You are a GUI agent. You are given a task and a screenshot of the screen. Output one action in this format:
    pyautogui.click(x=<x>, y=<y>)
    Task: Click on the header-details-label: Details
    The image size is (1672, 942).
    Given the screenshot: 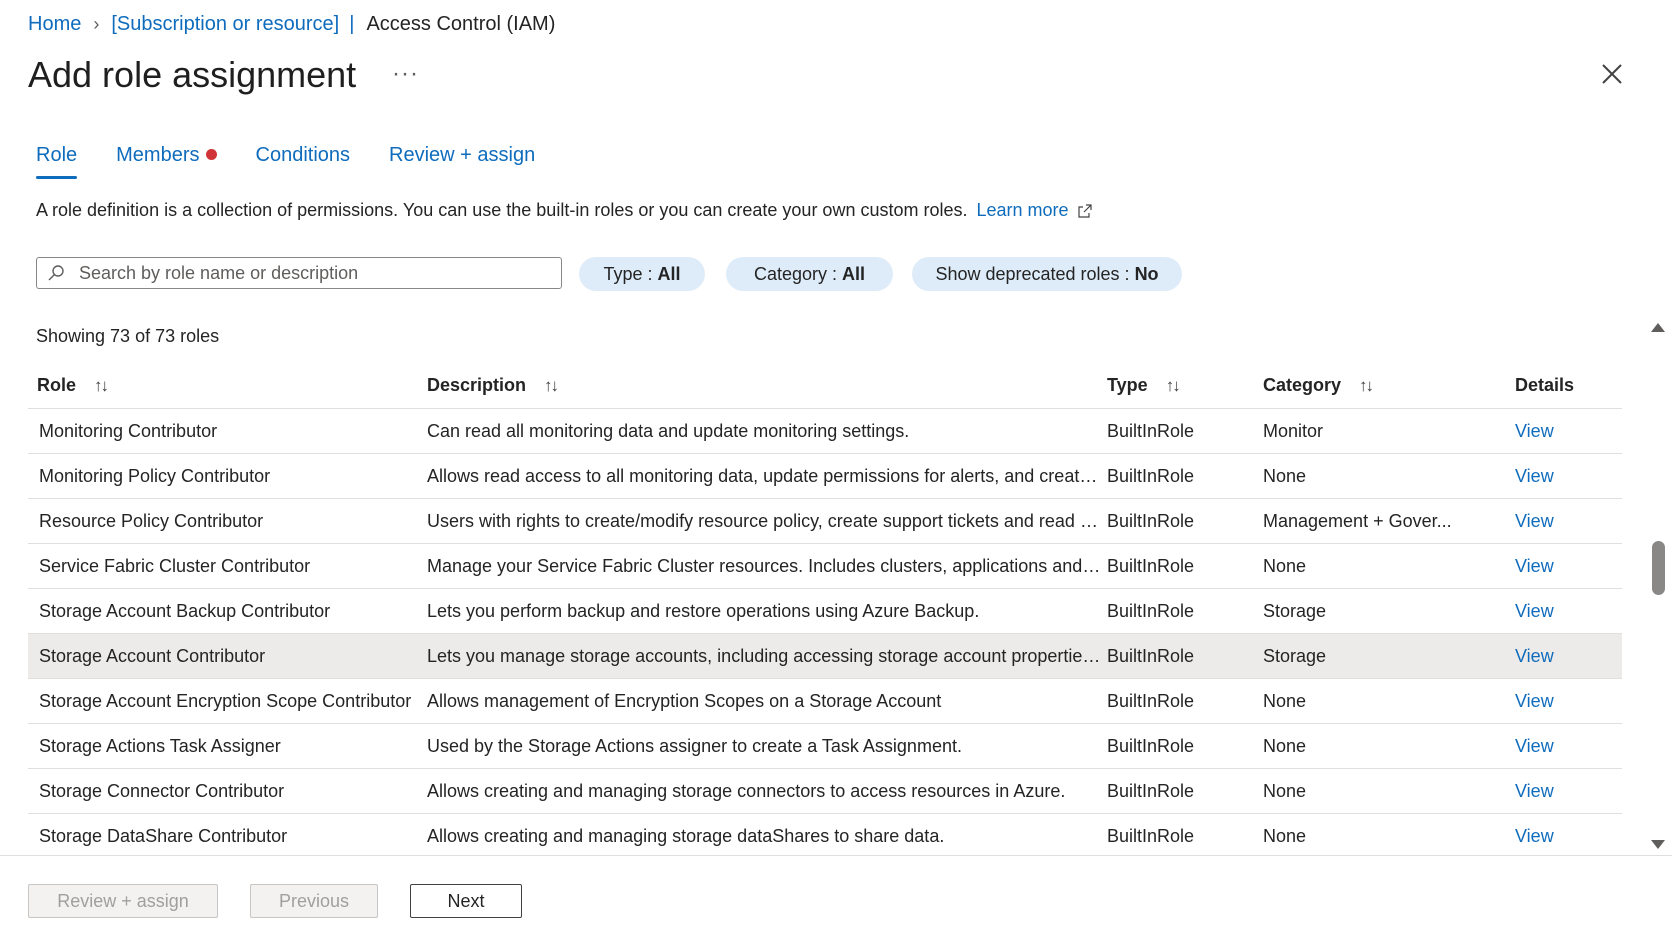 What is the action you would take?
    pyautogui.click(x=1545, y=384)
    